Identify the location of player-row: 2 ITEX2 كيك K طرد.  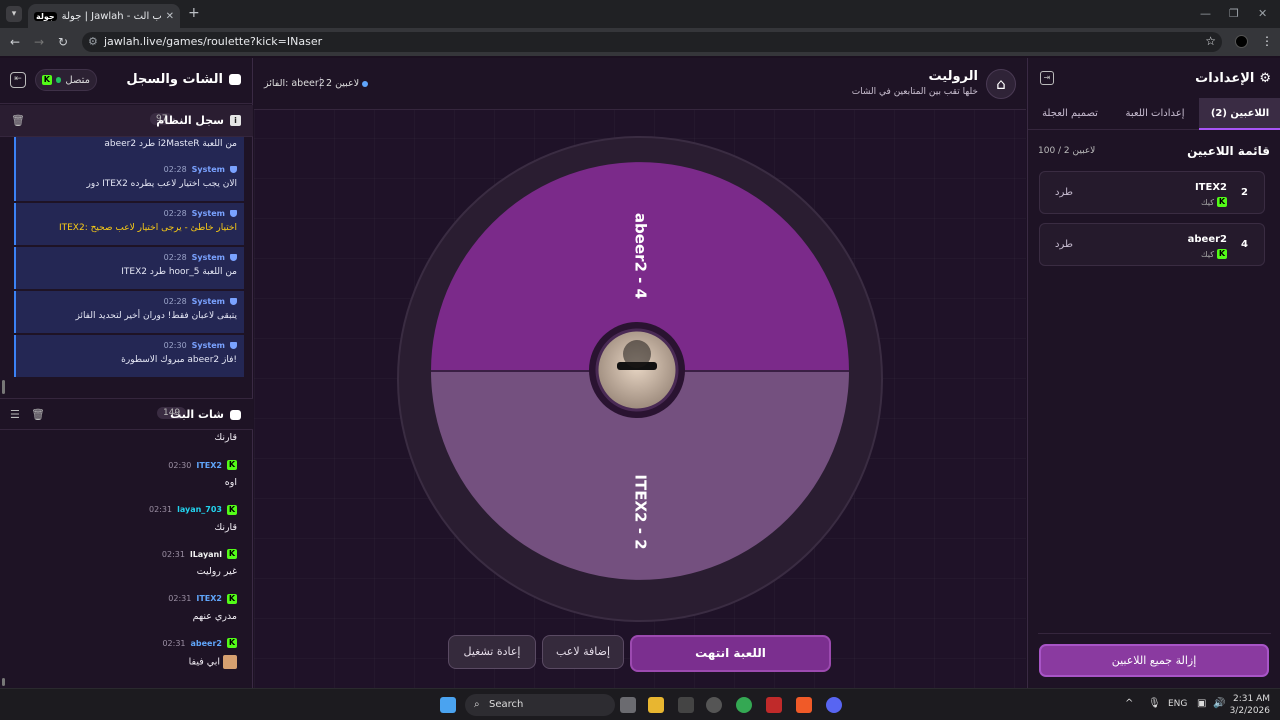
(1152, 192).